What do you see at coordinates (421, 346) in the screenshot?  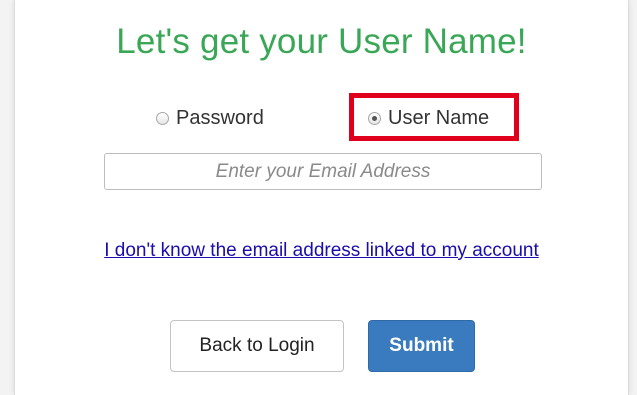 I see `submit-button: Submit` at bounding box center [421, 346].